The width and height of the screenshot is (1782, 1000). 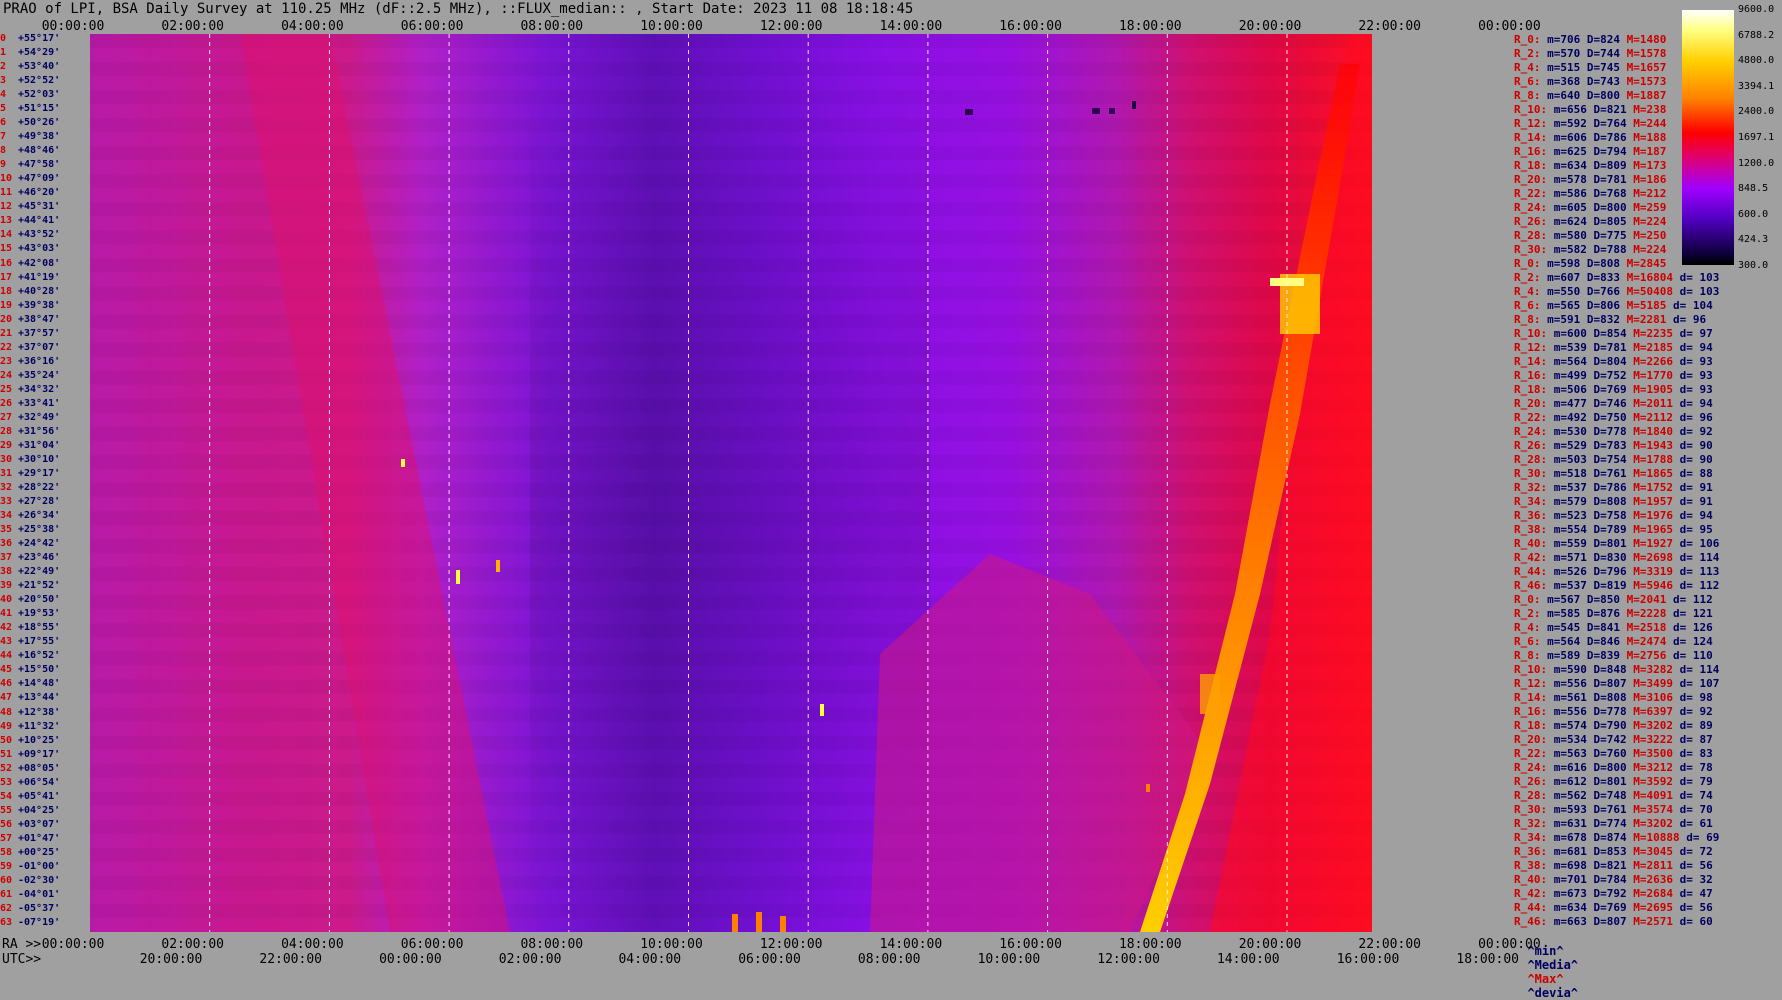 I want to click on colorbar-tick-label: 6788.2, so click(x=1756, y=35).